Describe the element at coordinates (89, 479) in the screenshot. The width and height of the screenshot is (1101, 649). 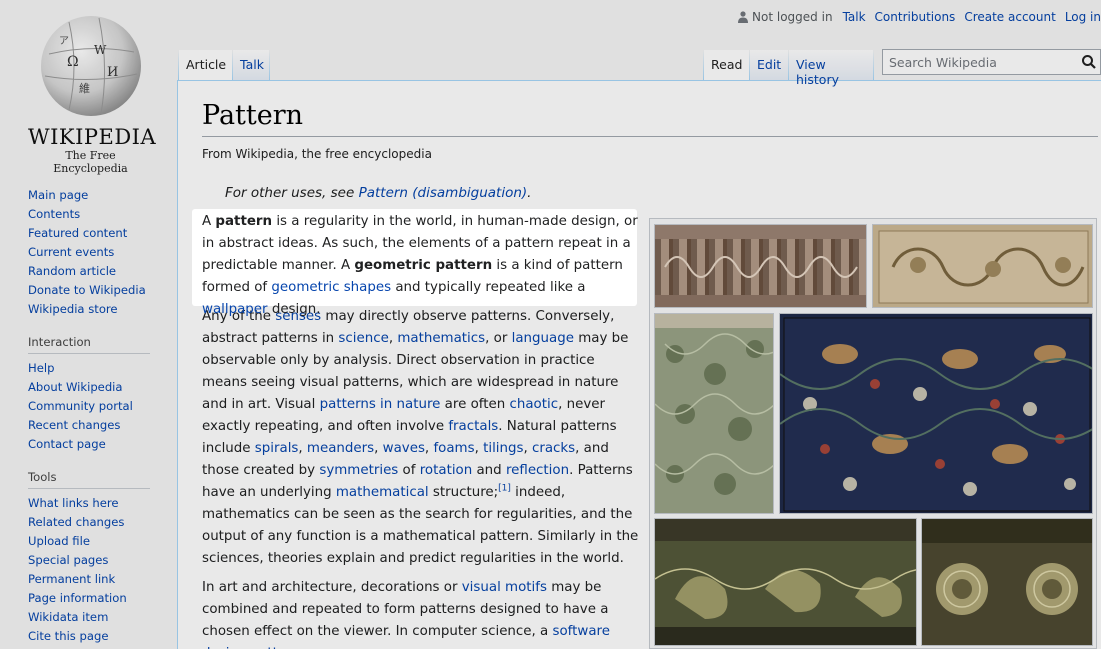
I see `sidebar-heading-tools: Tools` at that location.